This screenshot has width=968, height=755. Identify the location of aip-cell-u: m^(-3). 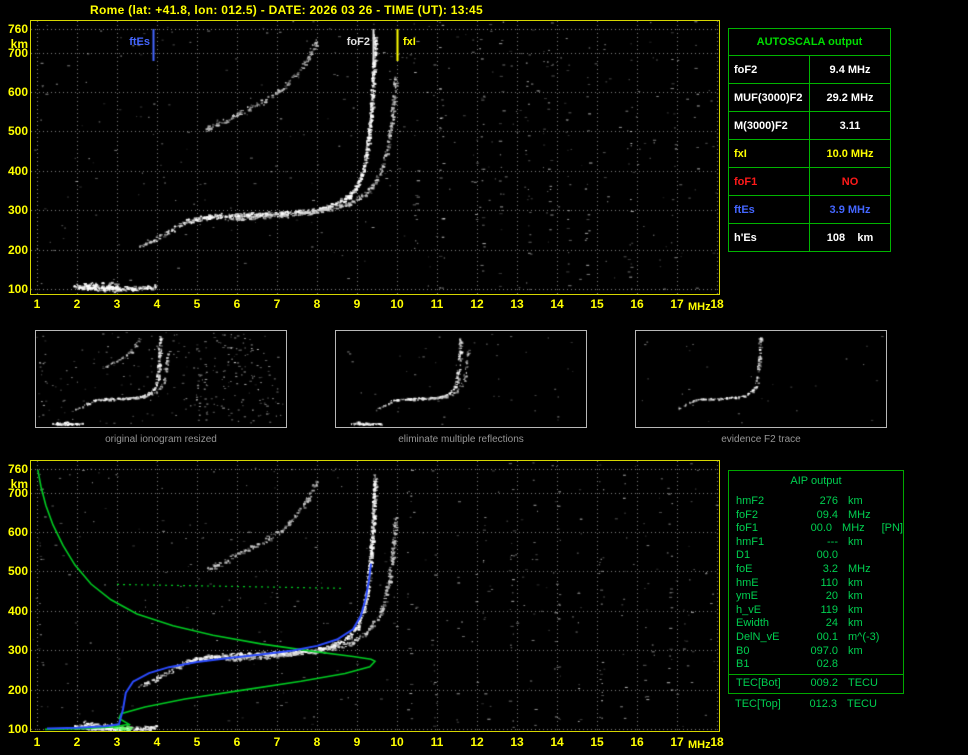
(864, 636).